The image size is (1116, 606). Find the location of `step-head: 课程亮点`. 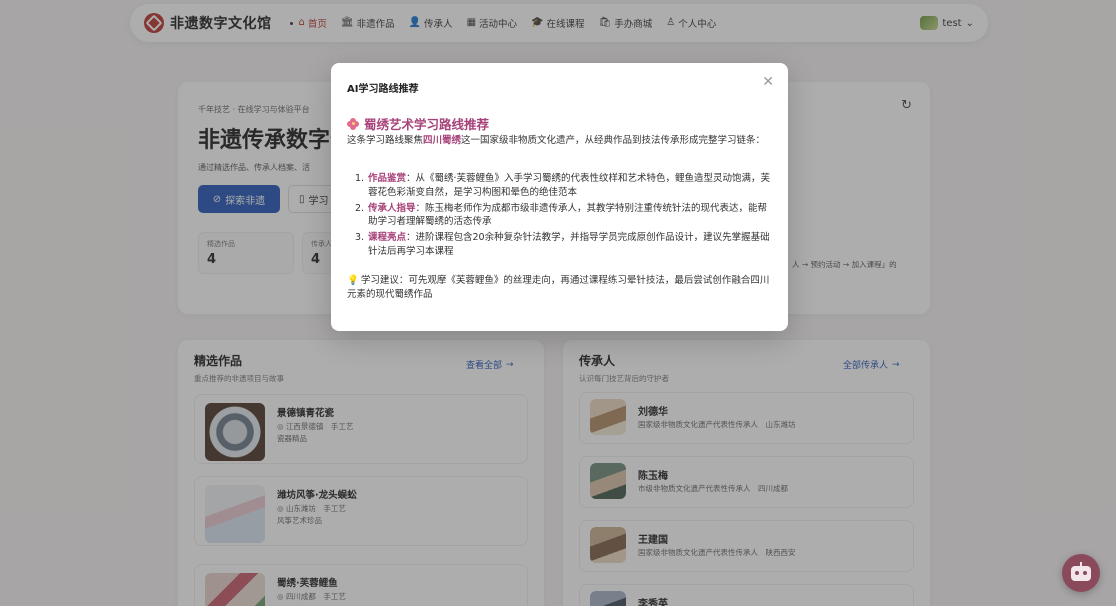

step-head: 课程亮点 is located at coordinates (387, 238).